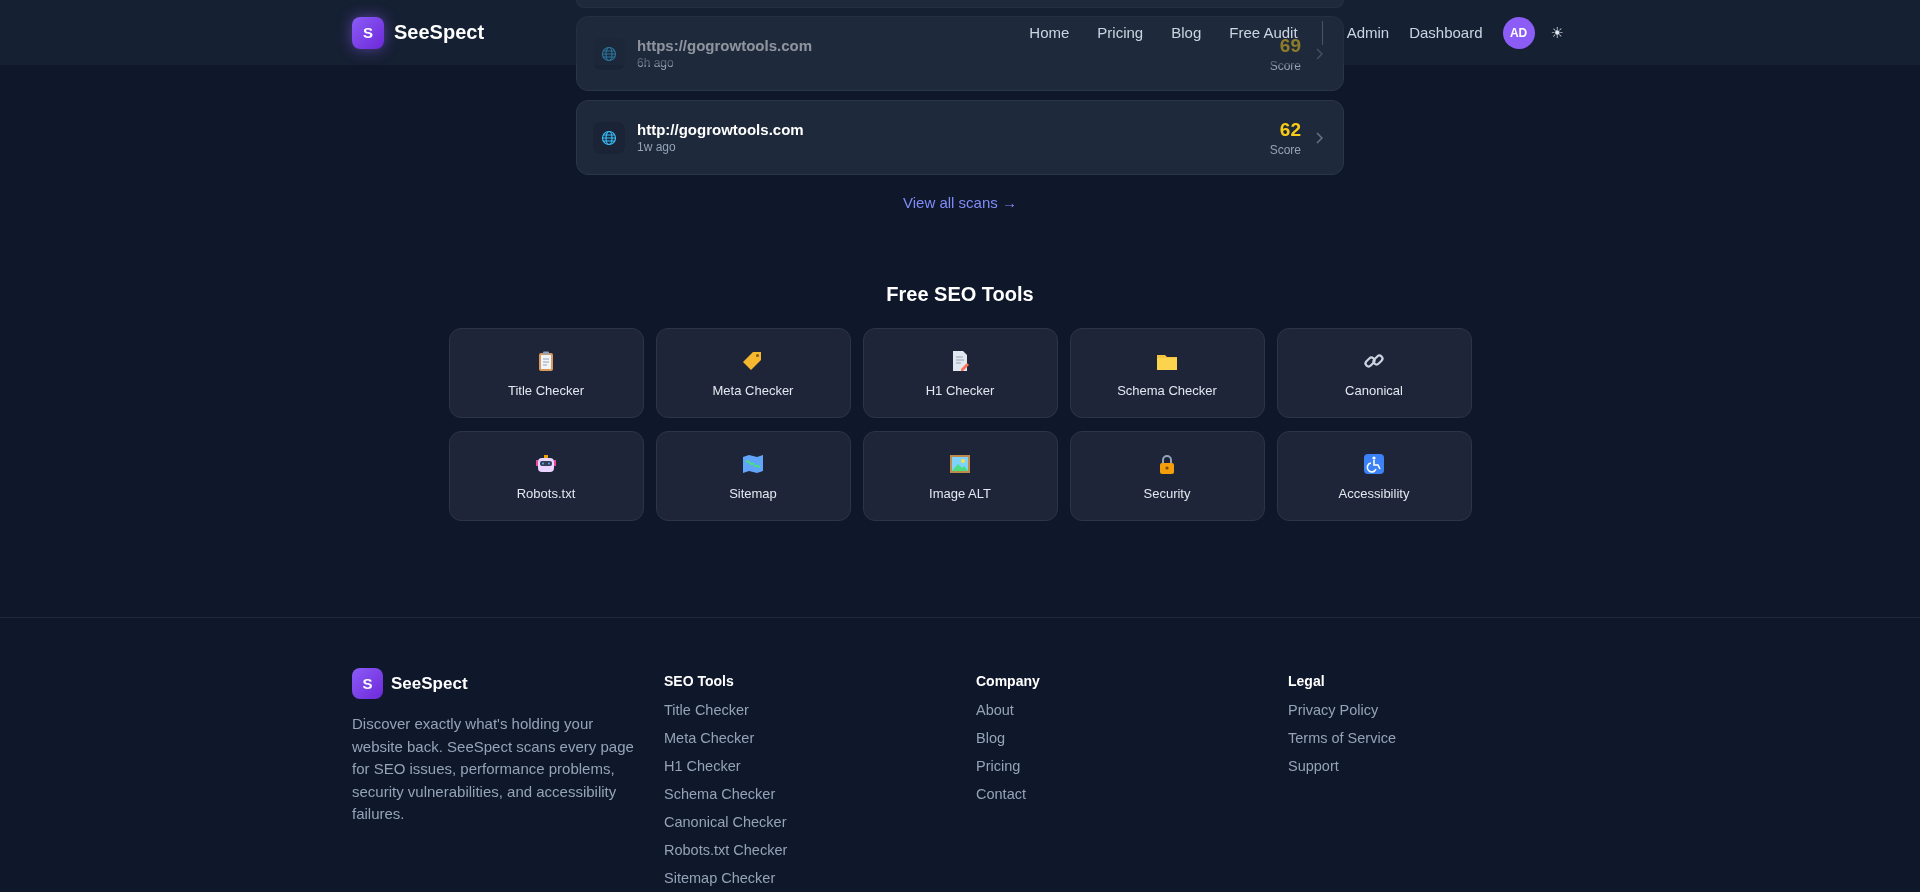  I want to click on footer-link: About, so click(1132, 710).